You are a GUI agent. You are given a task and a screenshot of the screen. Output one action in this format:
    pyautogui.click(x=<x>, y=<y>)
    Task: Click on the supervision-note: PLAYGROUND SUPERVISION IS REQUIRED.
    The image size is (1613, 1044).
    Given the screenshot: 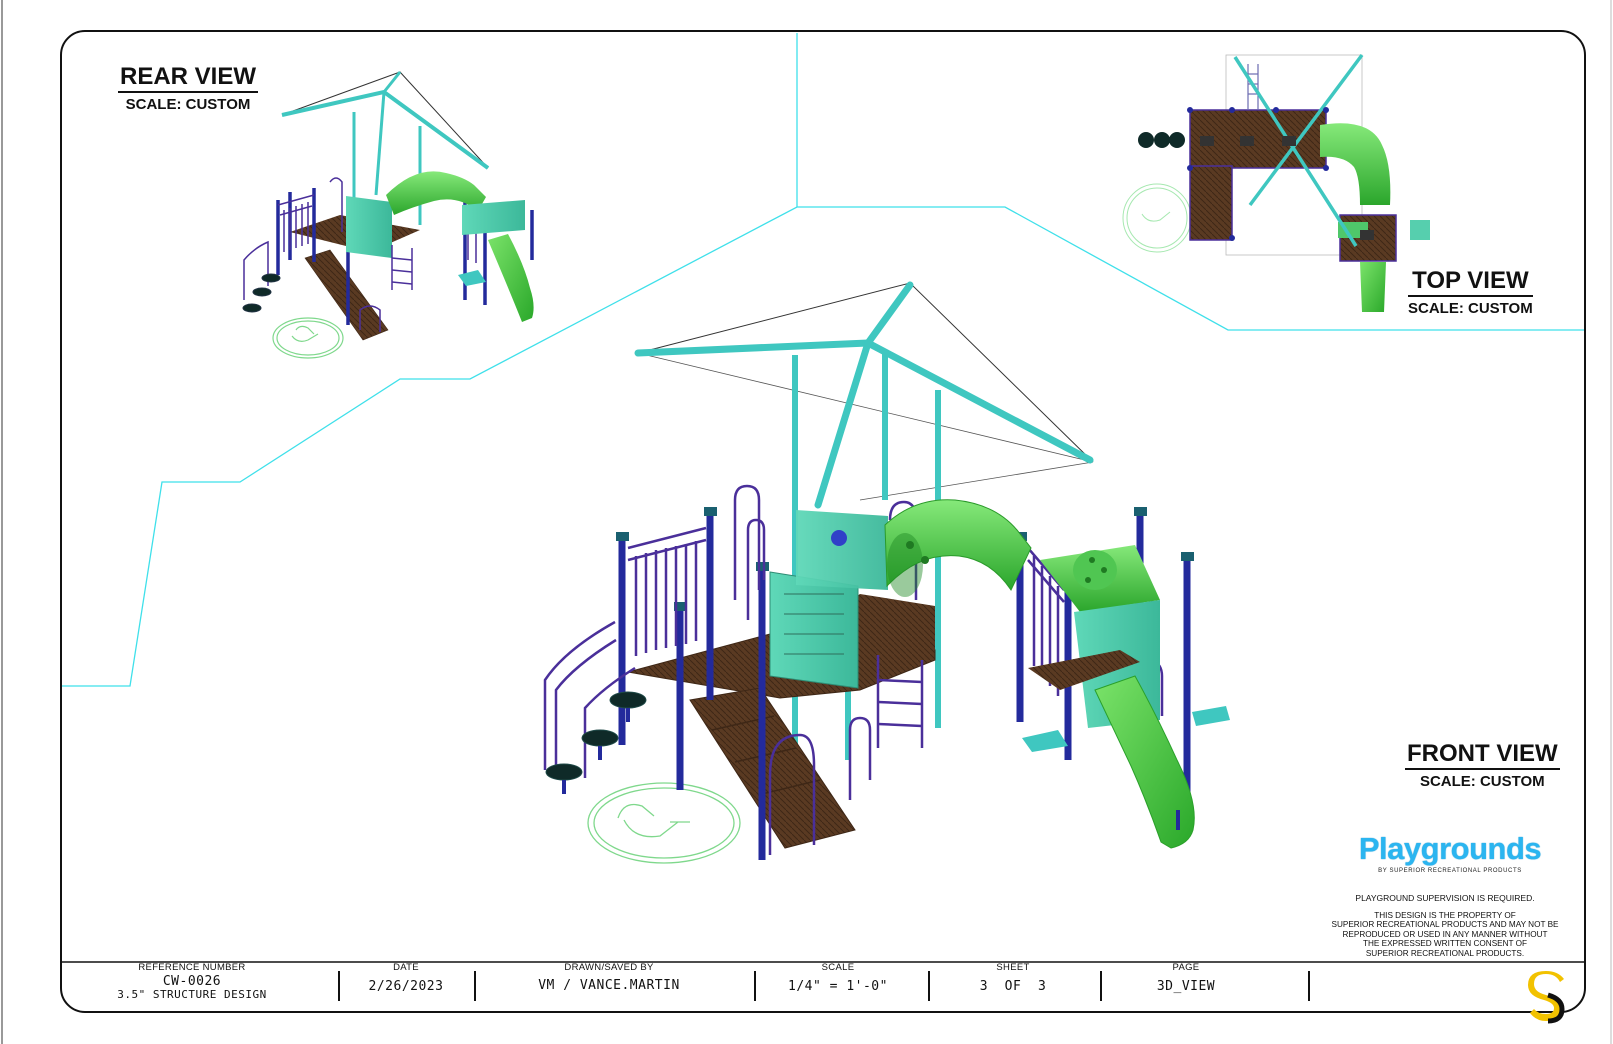 What is the action you would take?
    pyautogui.click(x=1445, y=898)
    